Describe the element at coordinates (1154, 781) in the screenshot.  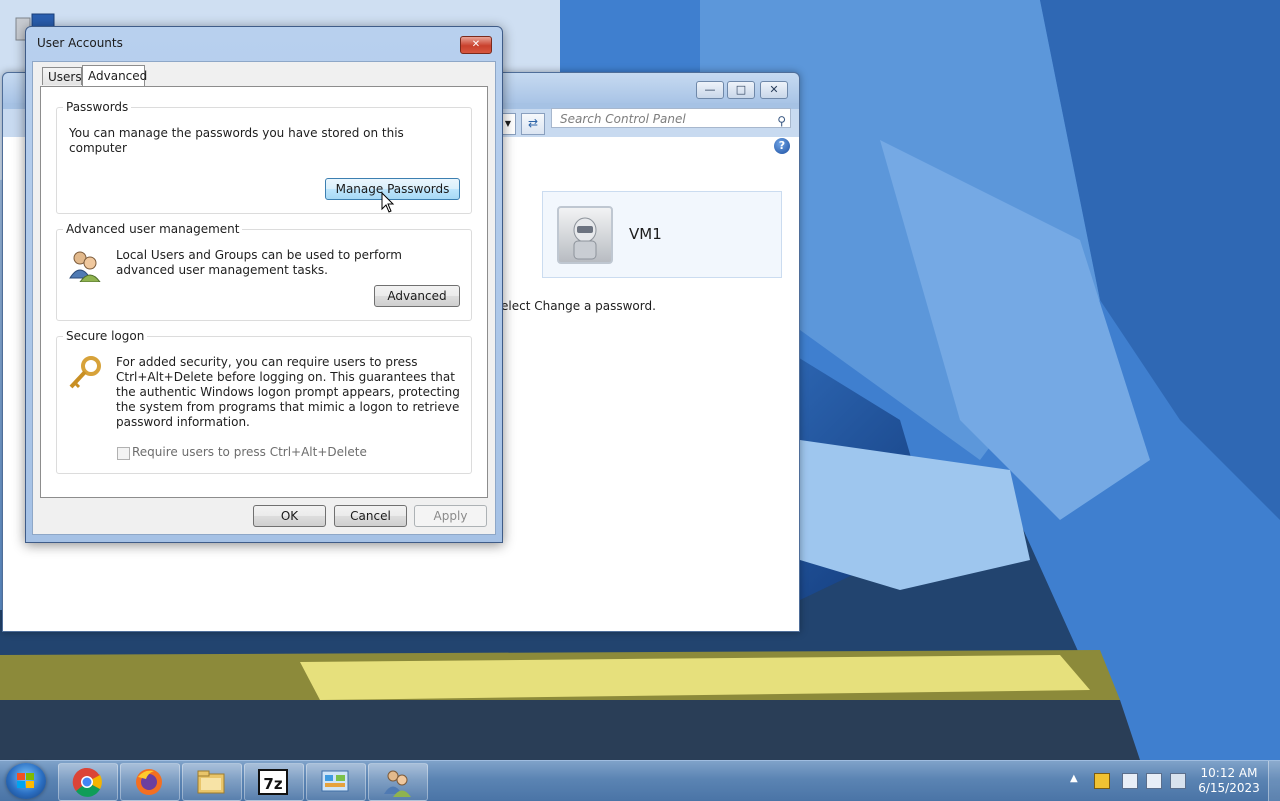
I see `network-icon` at that location.